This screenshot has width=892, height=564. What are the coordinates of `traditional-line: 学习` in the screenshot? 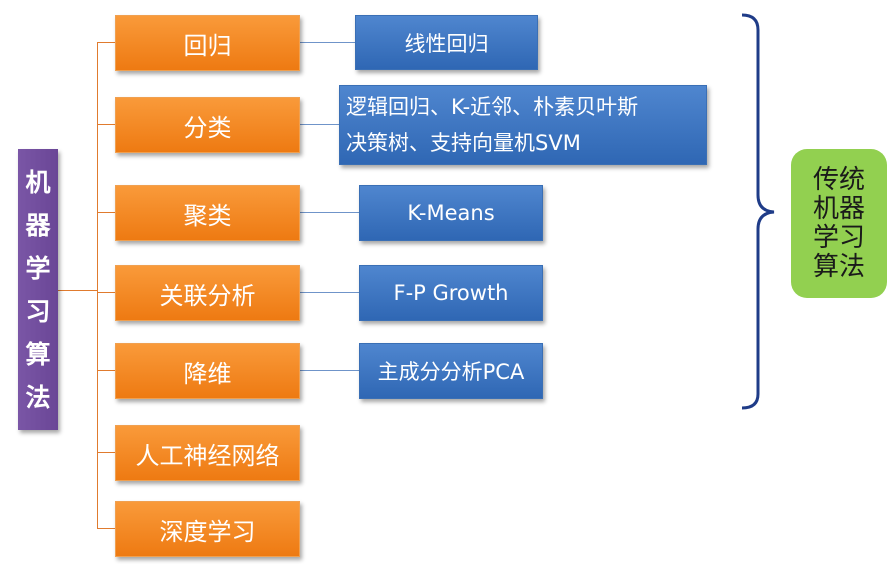 It's located at (838, 237).